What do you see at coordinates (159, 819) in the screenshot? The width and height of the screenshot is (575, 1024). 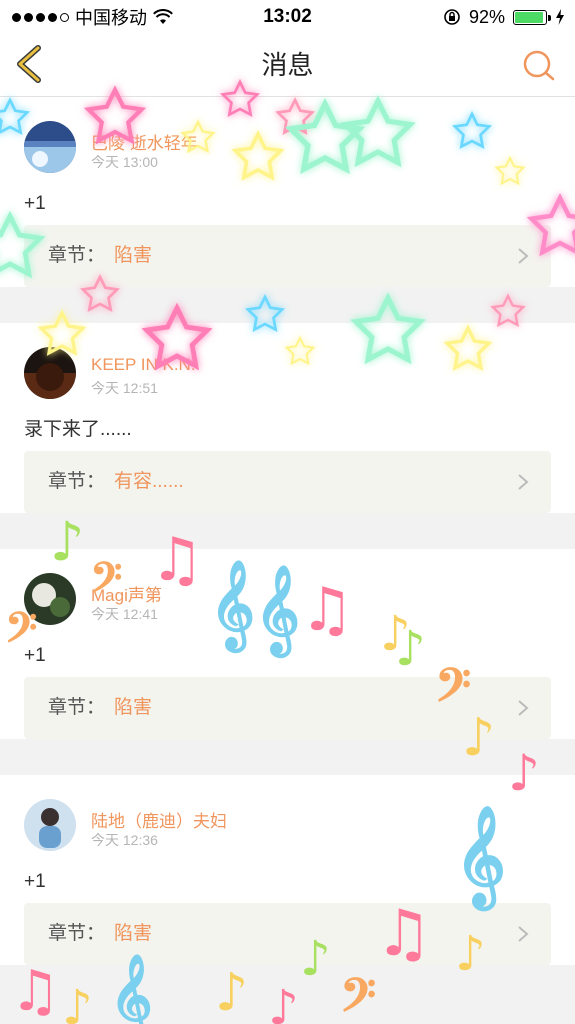 I see `sender-name: 陆地（鹿迪）夫妇` at bounding box center [159, 819].